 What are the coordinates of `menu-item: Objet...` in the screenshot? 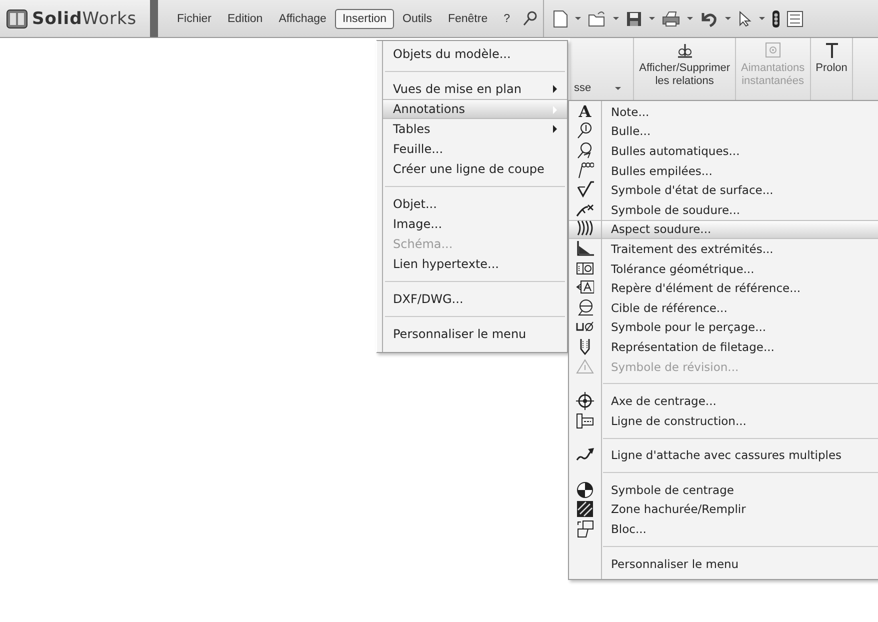 It's located at (475, 204).